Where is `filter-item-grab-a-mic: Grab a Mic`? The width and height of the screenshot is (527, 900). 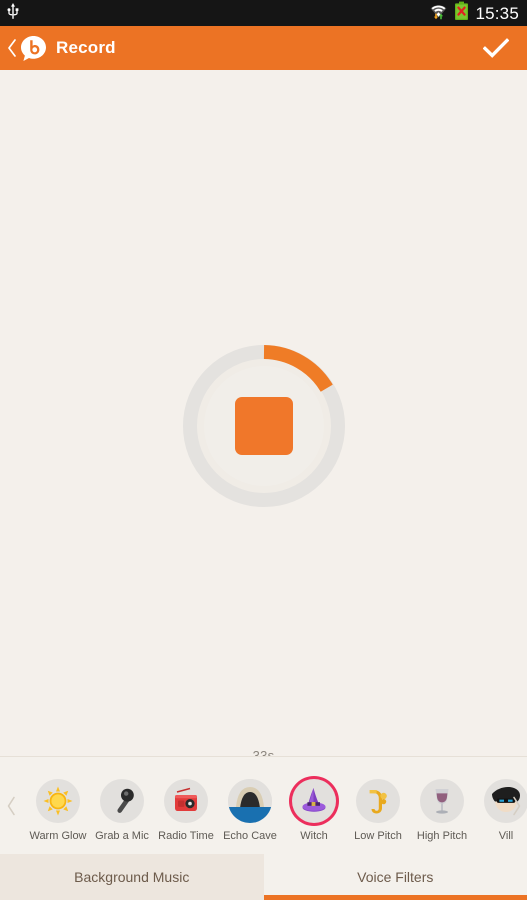 filter-item-grab-a-mic: Grab a Mic is located at coordinates (122, 810).